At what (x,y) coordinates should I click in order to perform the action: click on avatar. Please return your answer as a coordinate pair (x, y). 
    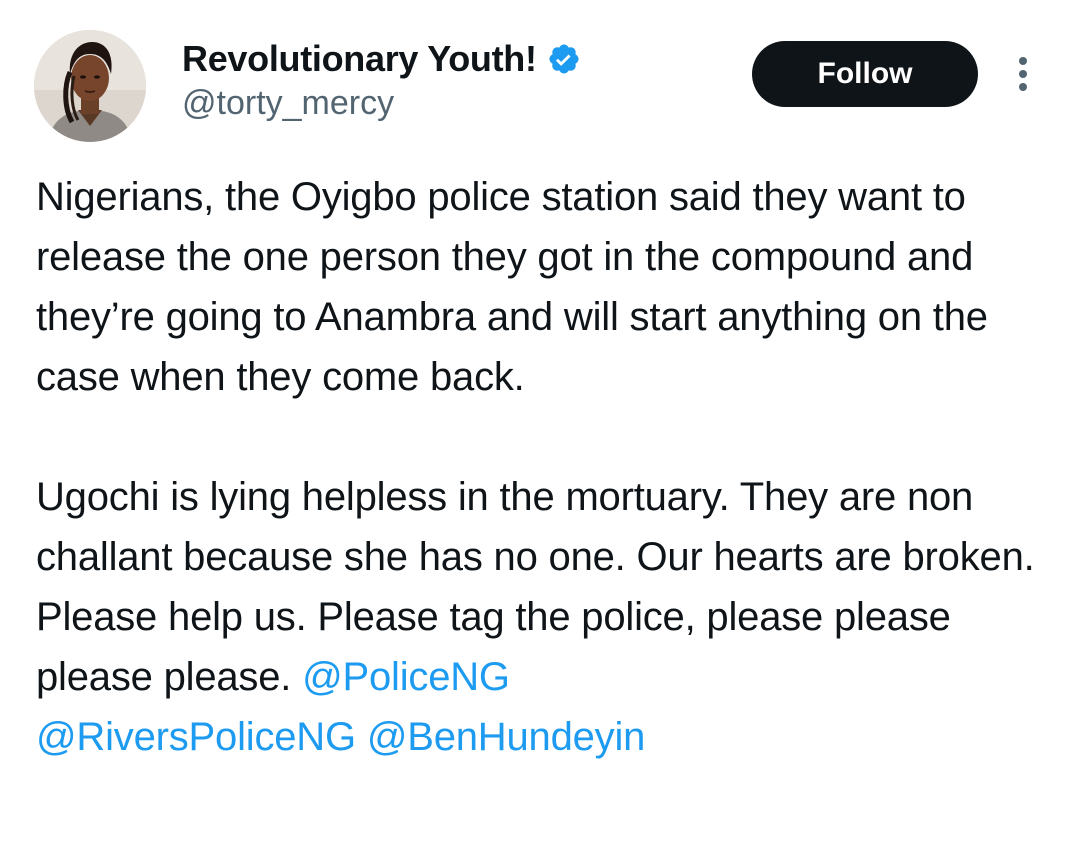
    Looking at the image, I should click on (90, 86).